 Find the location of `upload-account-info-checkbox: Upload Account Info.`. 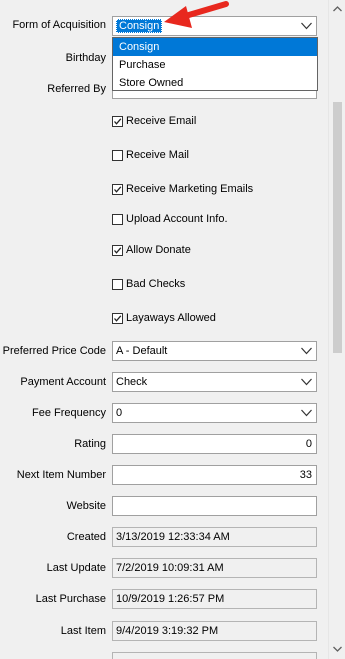

upload-account-info-checkbox: Upload Account Info. is located at coordinates (170, 219).